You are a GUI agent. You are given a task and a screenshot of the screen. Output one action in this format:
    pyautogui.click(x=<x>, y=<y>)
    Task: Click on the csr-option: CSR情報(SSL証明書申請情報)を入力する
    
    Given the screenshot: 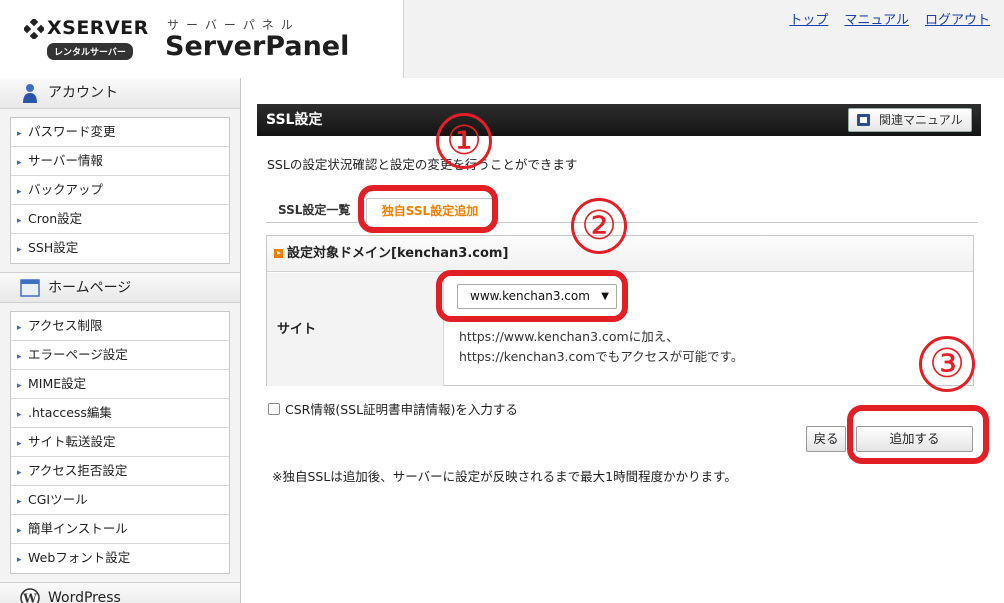 What is the action you would take?
    pyautogui.click(x=393, y=408)
    